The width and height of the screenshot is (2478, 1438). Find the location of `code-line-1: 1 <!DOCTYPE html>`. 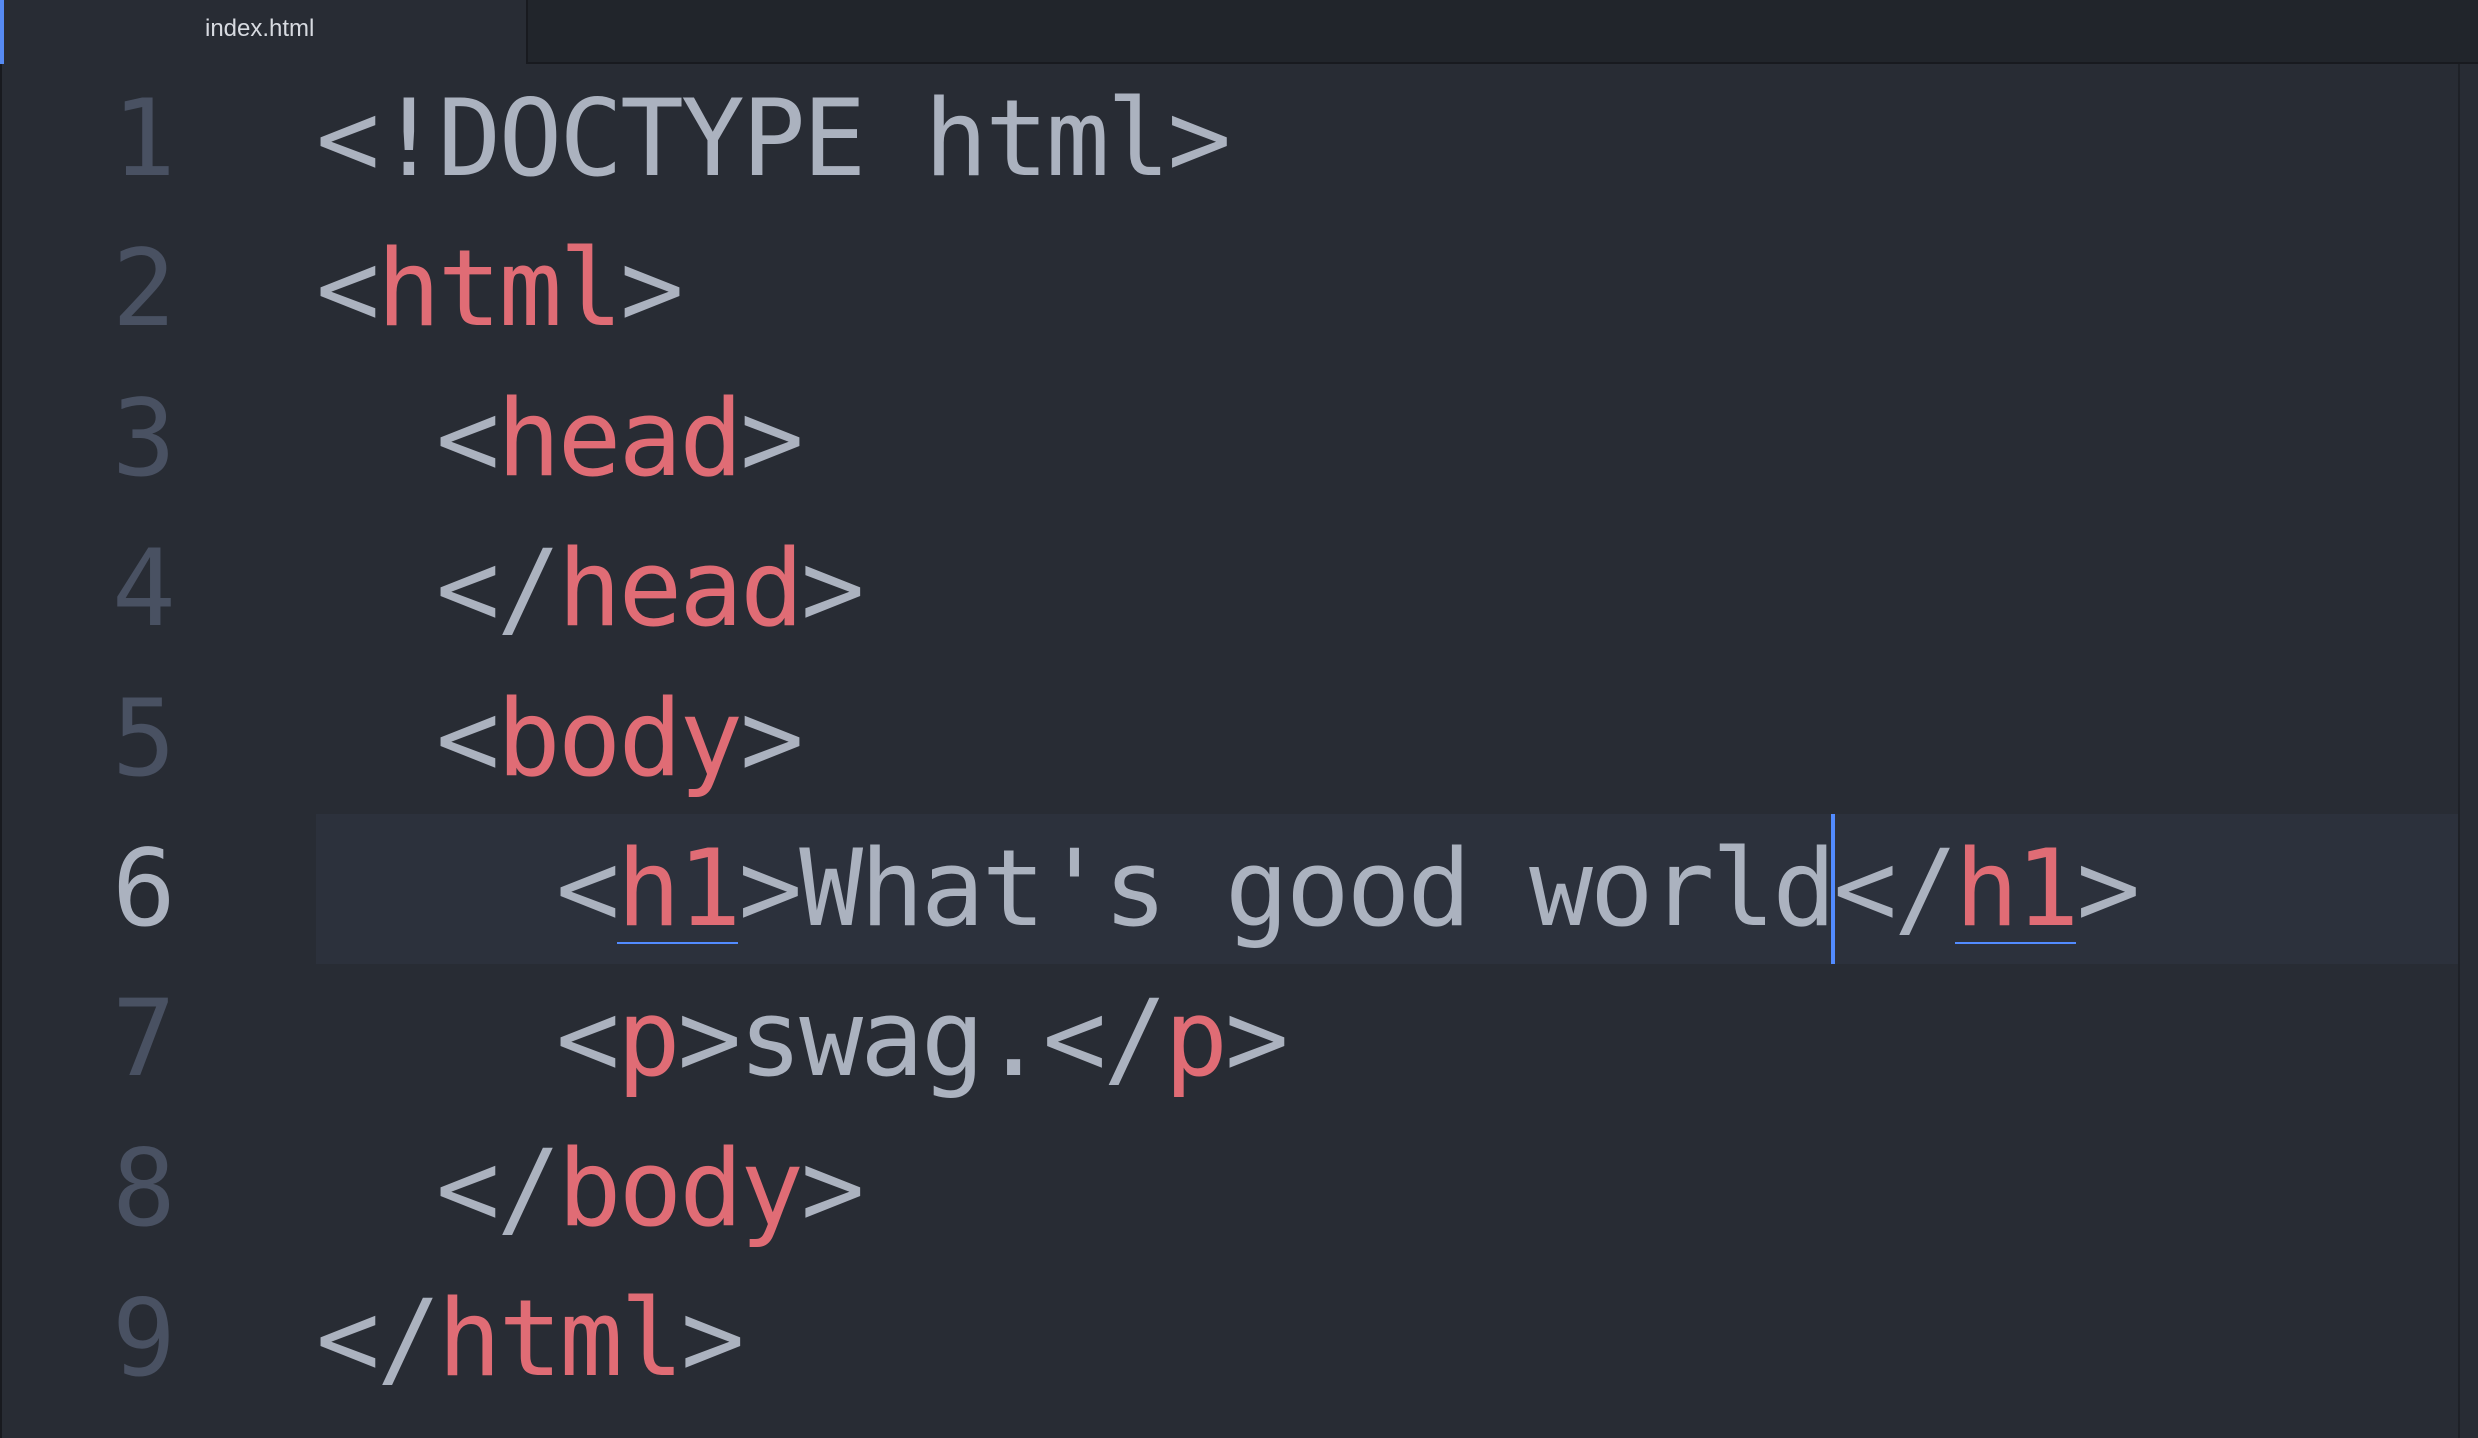

code-line-1: 1 <!DOCTYPE html> is located at coordinates (1229, 139).